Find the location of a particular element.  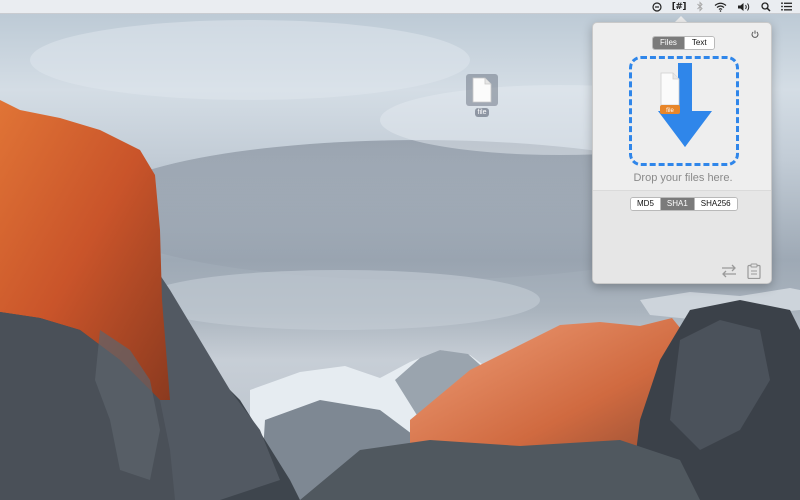

hash-app-menu: [#] is located at coordinates (679, 7).